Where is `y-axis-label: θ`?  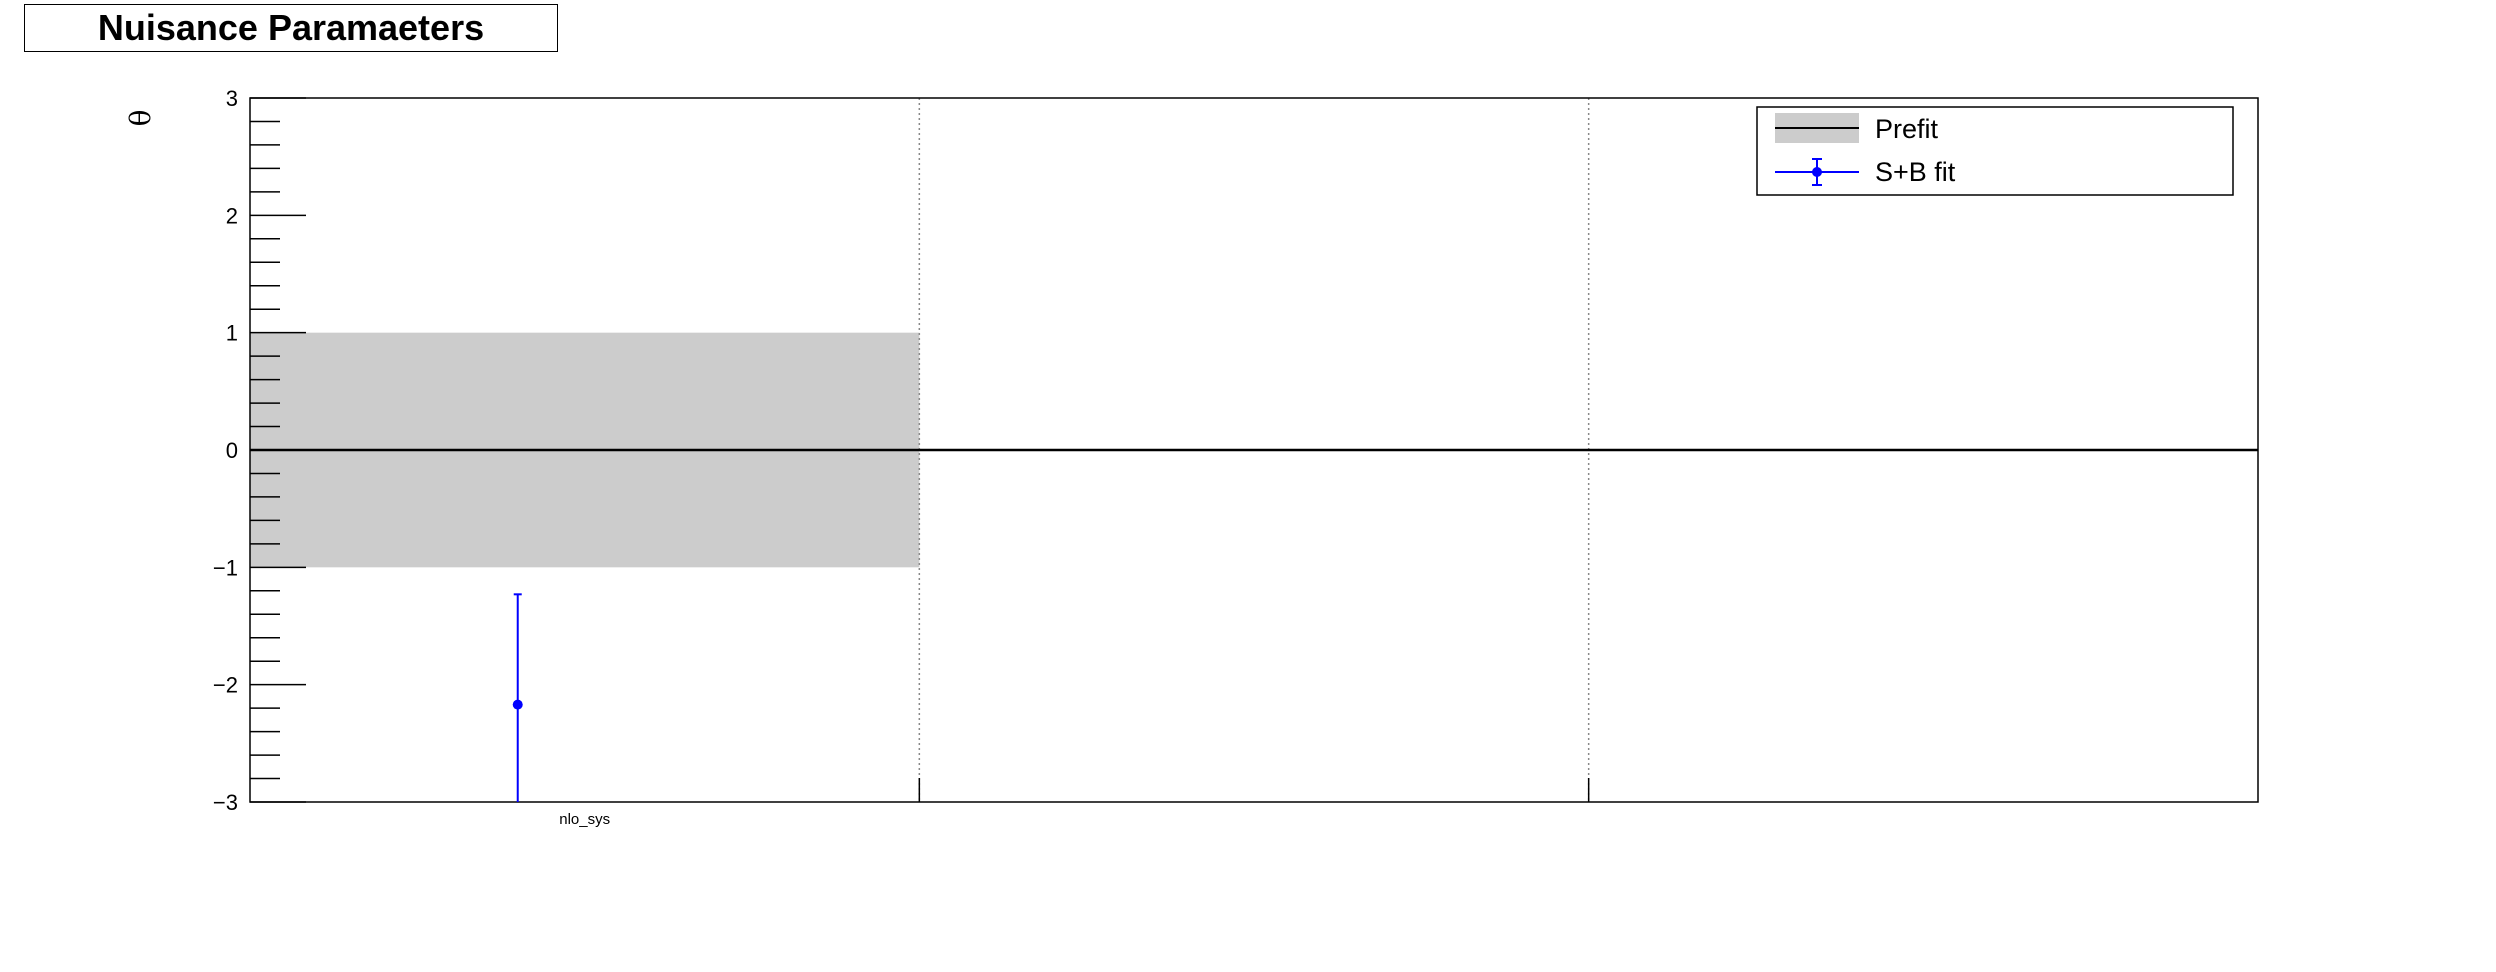
y-axis-label: θ is located at coordinates (140, 118).